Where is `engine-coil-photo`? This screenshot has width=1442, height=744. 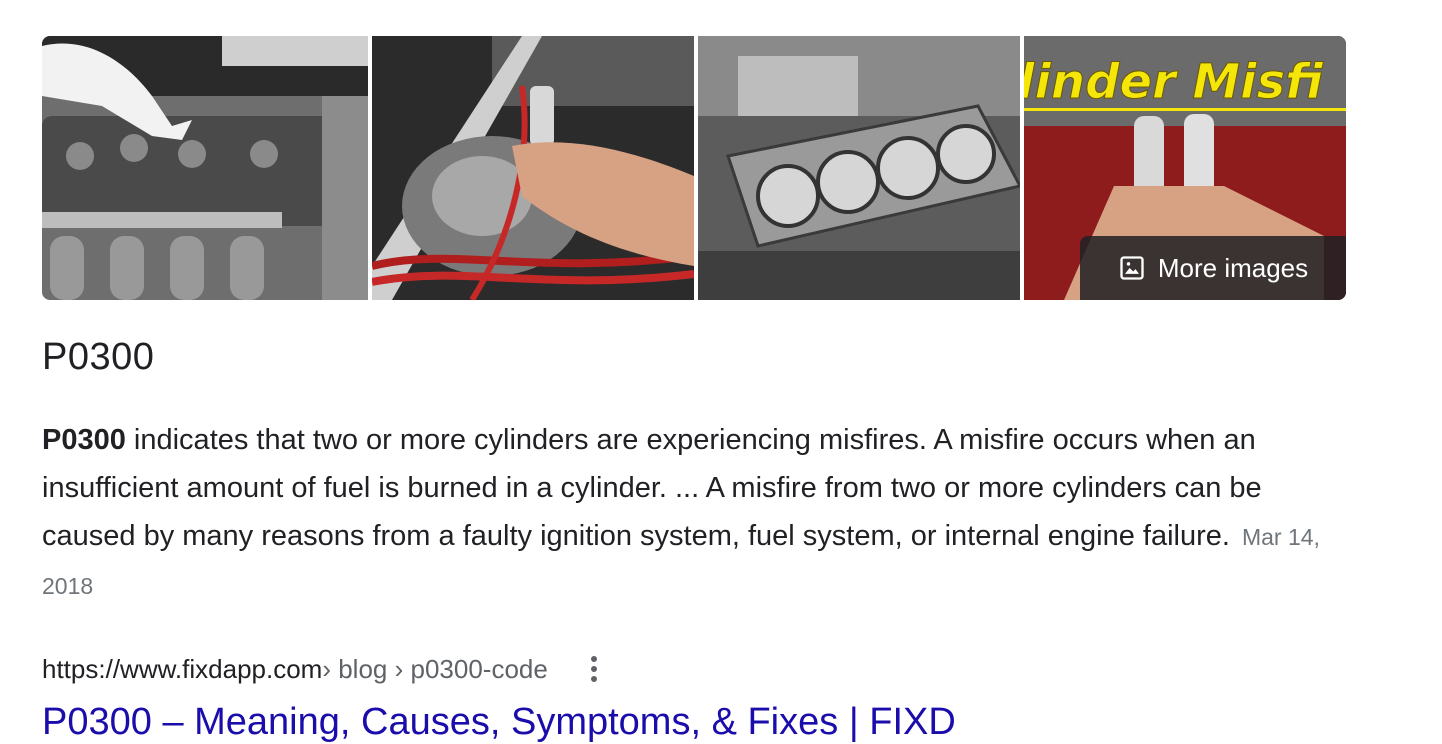 engine-coil-photo is located at coordinates (205, 168).